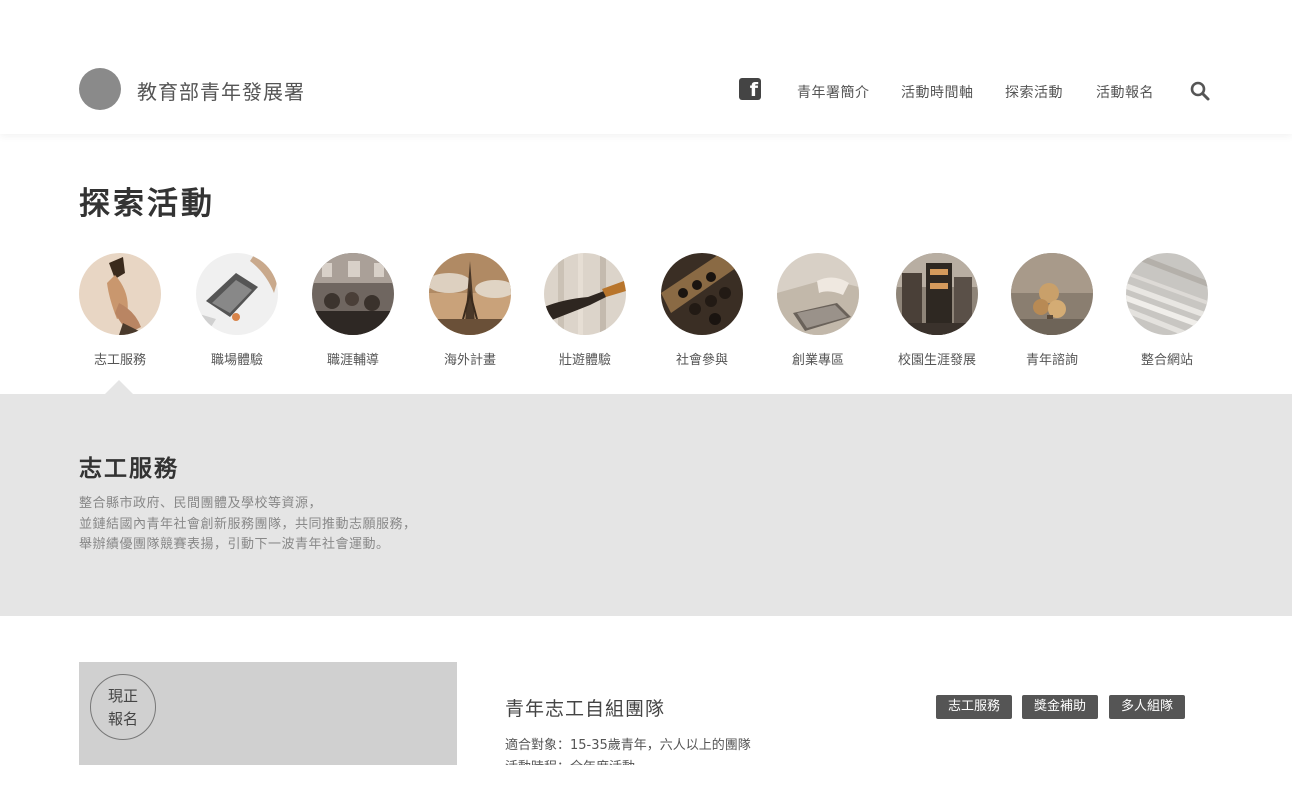 This screenshot has width=1292, height=810. What do you see at coordinates (585, 294) in the screenshot?
I see `journey-photo` at bounding box center [585, 294].